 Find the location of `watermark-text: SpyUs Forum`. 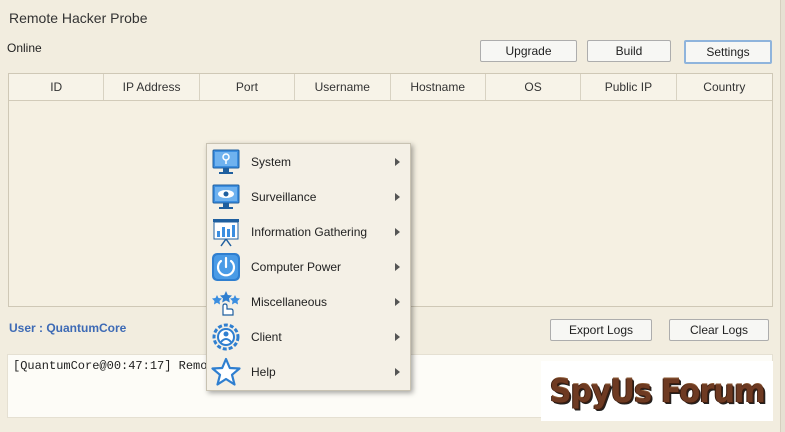

watermark-text: SpyUs Forum is located at coordinates (657, 391).